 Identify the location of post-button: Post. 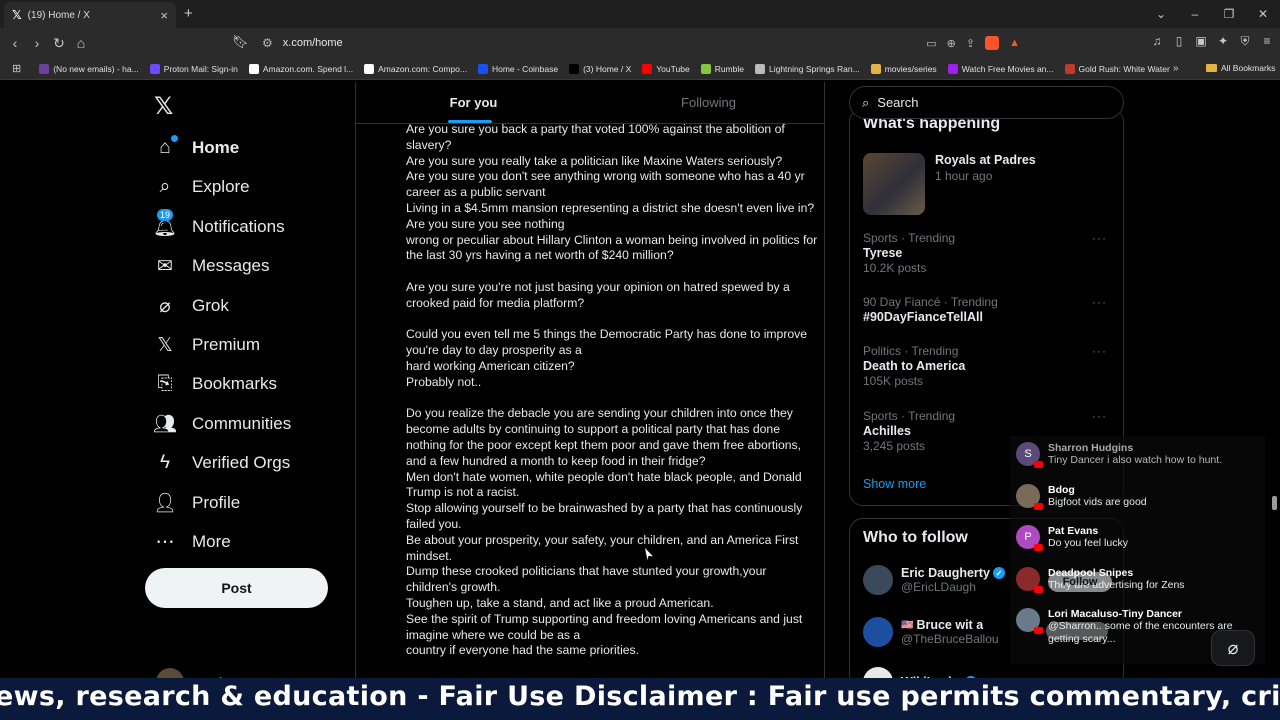
(236, 588).